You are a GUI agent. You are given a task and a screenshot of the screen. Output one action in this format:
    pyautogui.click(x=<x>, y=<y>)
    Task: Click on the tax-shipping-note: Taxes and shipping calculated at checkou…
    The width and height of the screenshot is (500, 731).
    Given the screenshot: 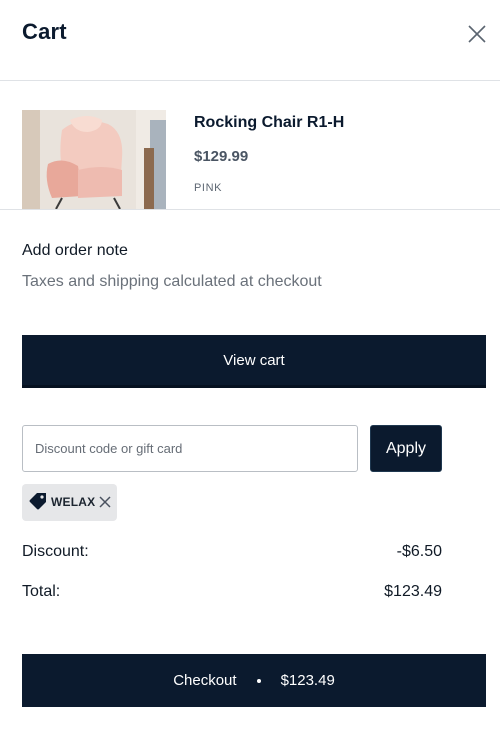 What is the action you would take?
    pyautogui.click(x=172, y=281)
    